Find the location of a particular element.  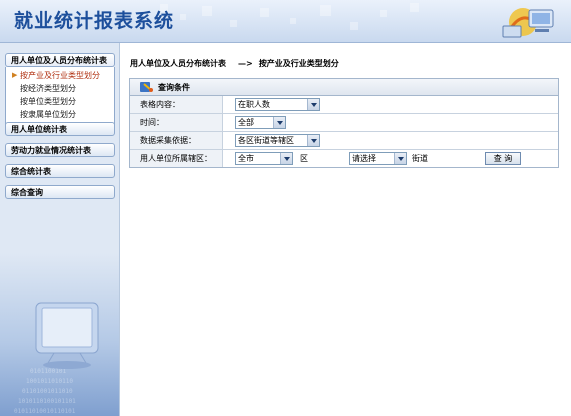

time-select-value: 全部 is located at coordinates (246, 122).